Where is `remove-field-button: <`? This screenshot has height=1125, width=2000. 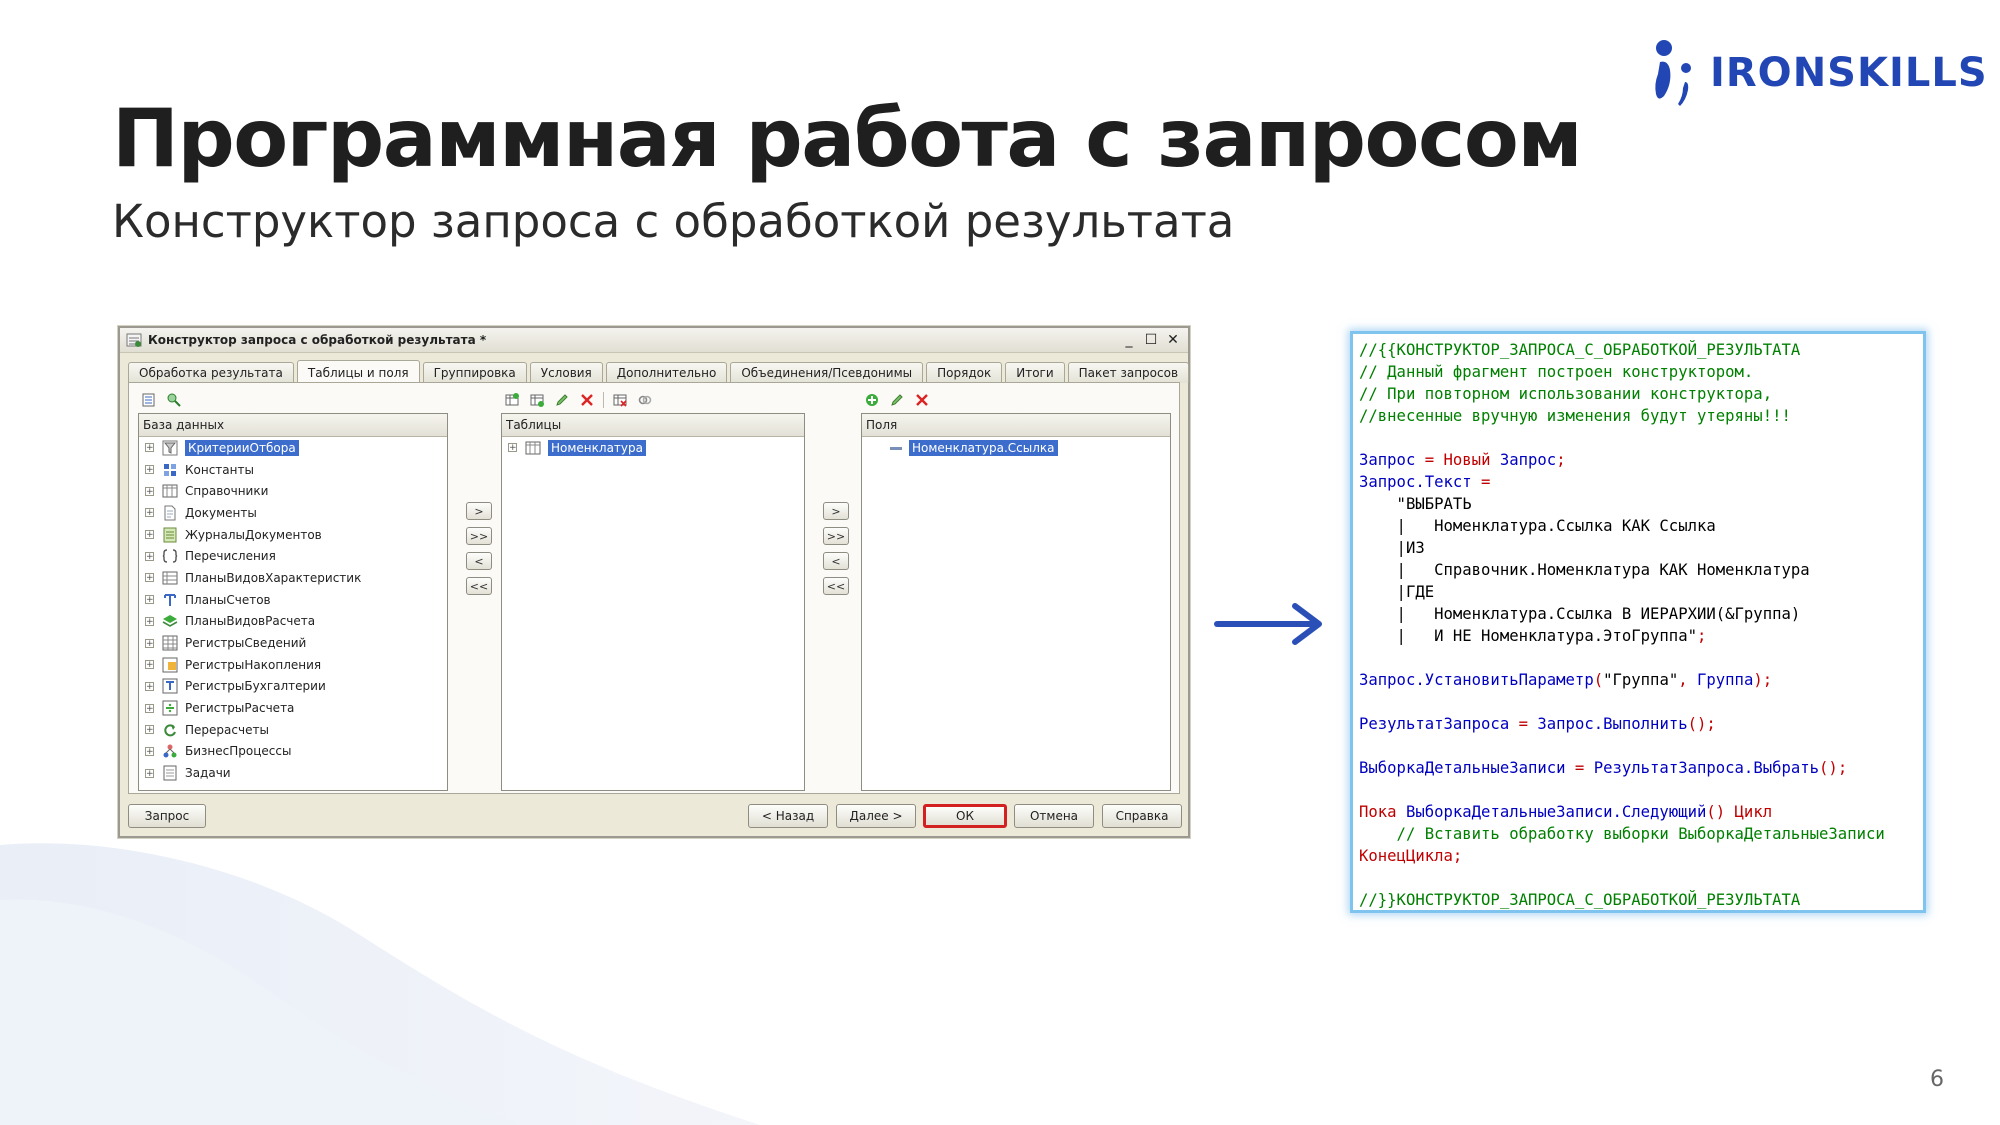
remove-field-button: < is located at coordinates (836, 561).